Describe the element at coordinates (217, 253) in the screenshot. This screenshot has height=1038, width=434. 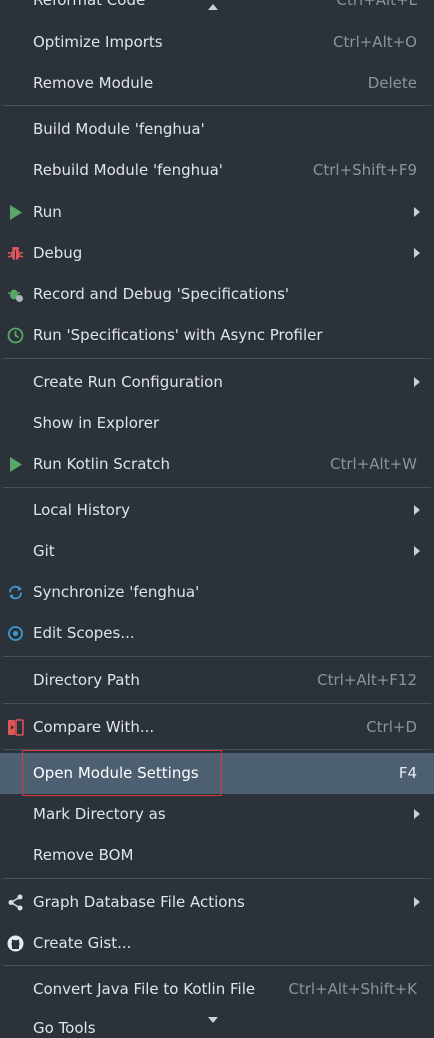
I see `menu-item-debug: Debug` at that location.